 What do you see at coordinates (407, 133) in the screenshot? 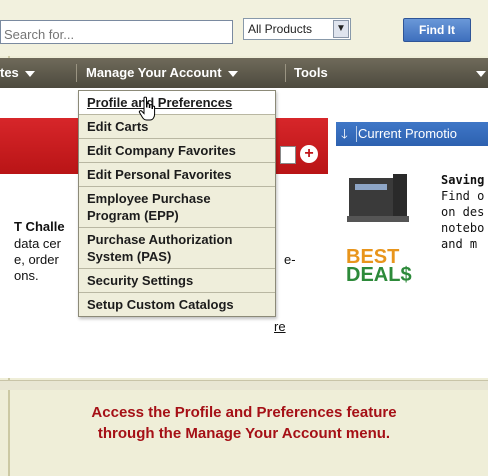
I see `promo-header-label: Current Promotio` at bounding box center [407, 133].